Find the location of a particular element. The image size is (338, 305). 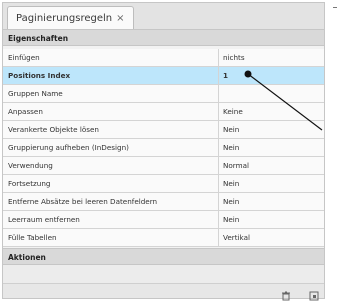

property-name: Verankerte Objekte lösen is located at coordinates (111, 129).